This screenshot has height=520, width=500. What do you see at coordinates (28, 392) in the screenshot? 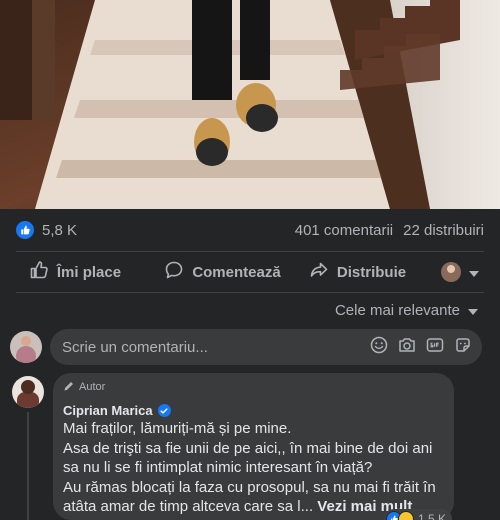
I see `commenter-avatar` at bounding box center [28, 392].